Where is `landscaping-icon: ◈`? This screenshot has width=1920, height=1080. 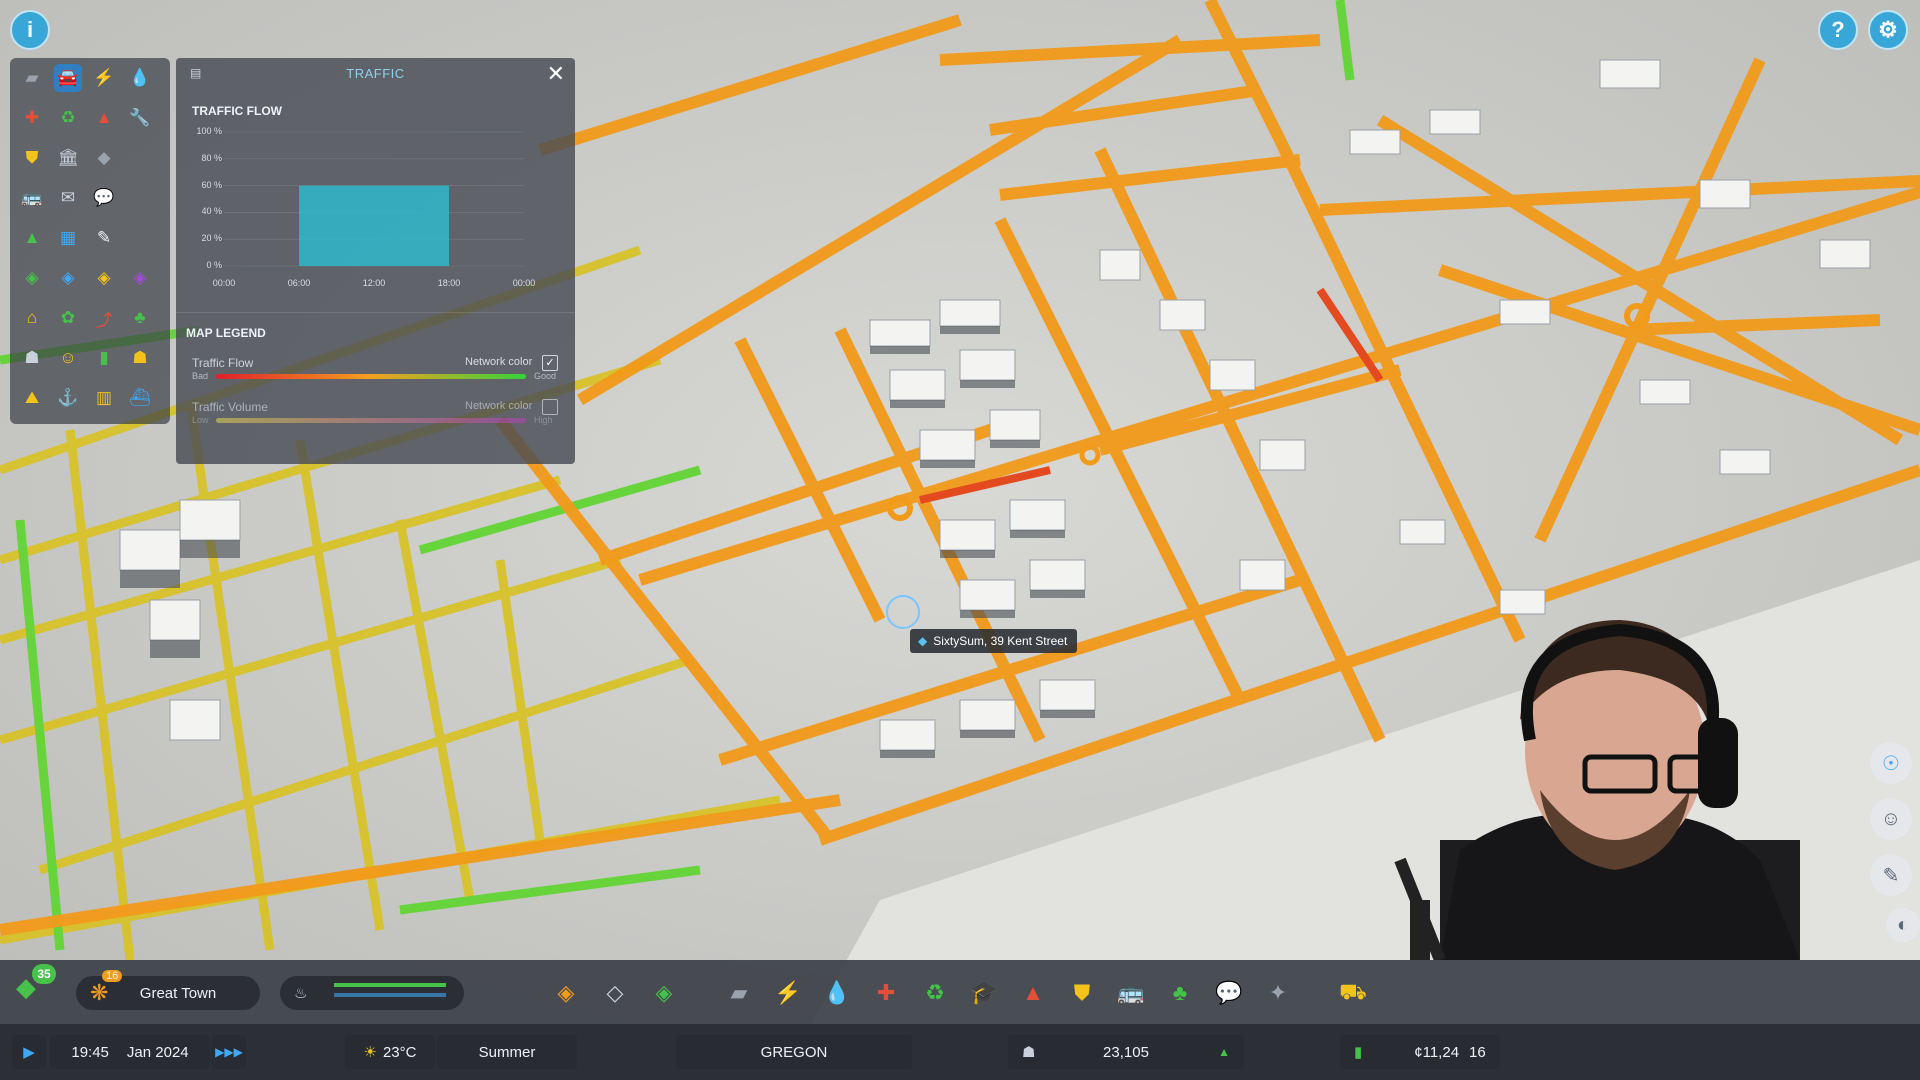 landscaping-icon: ◈ is located at coordinates (664, 993).